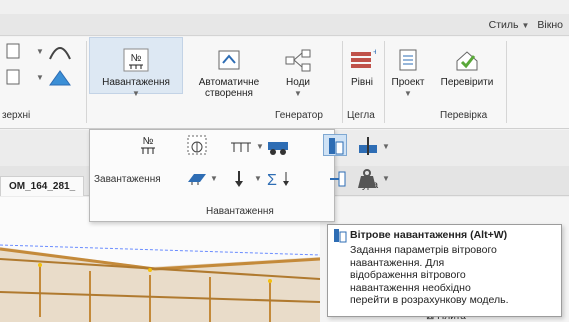 Image resolution: width=569 pixels, height=322 pixels. What do you see at coordinates (279, 179) in the screenshot?
I see `load-sum-icon: Σ` at bounding box center [279, 179].